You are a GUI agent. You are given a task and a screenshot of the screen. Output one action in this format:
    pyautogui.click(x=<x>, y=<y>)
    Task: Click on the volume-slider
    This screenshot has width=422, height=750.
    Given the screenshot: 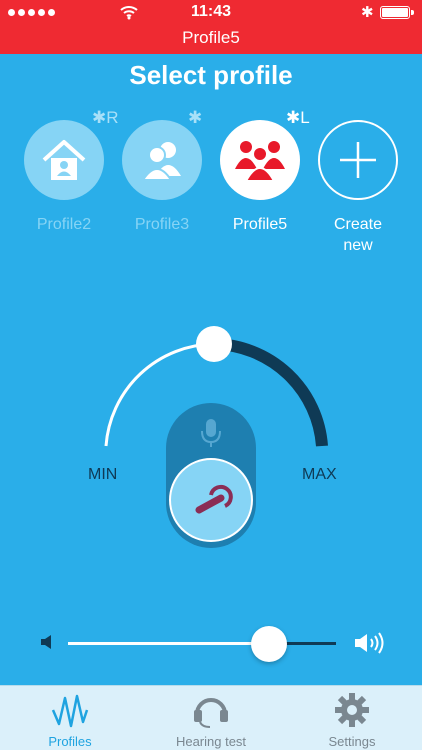 What is the action you would take?
    pyautogui.click(x=202, y=643)
    